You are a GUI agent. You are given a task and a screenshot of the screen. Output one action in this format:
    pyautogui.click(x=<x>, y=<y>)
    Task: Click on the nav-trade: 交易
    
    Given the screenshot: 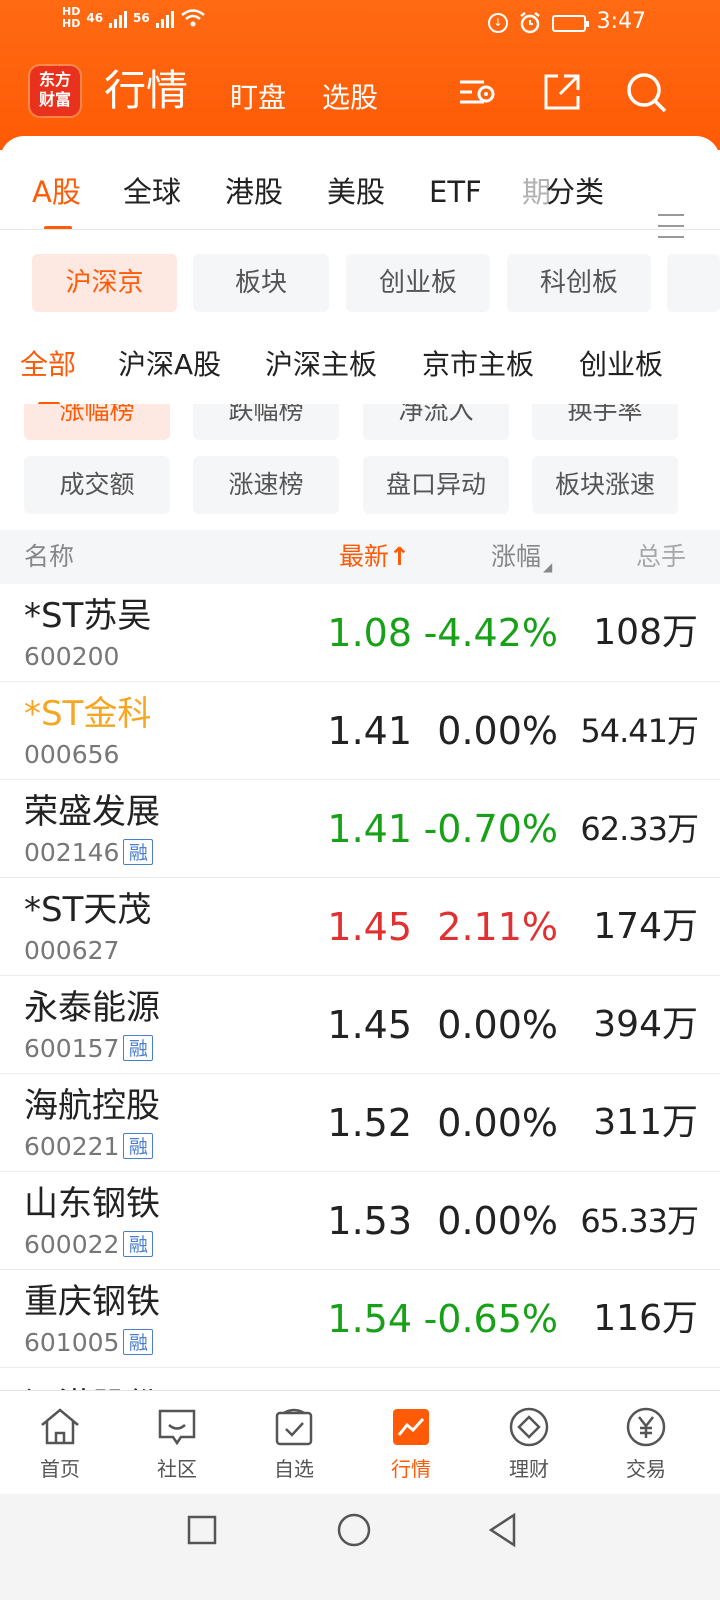 What is the action you would take?
    pyautogui.click(x=646, y=1443)
    